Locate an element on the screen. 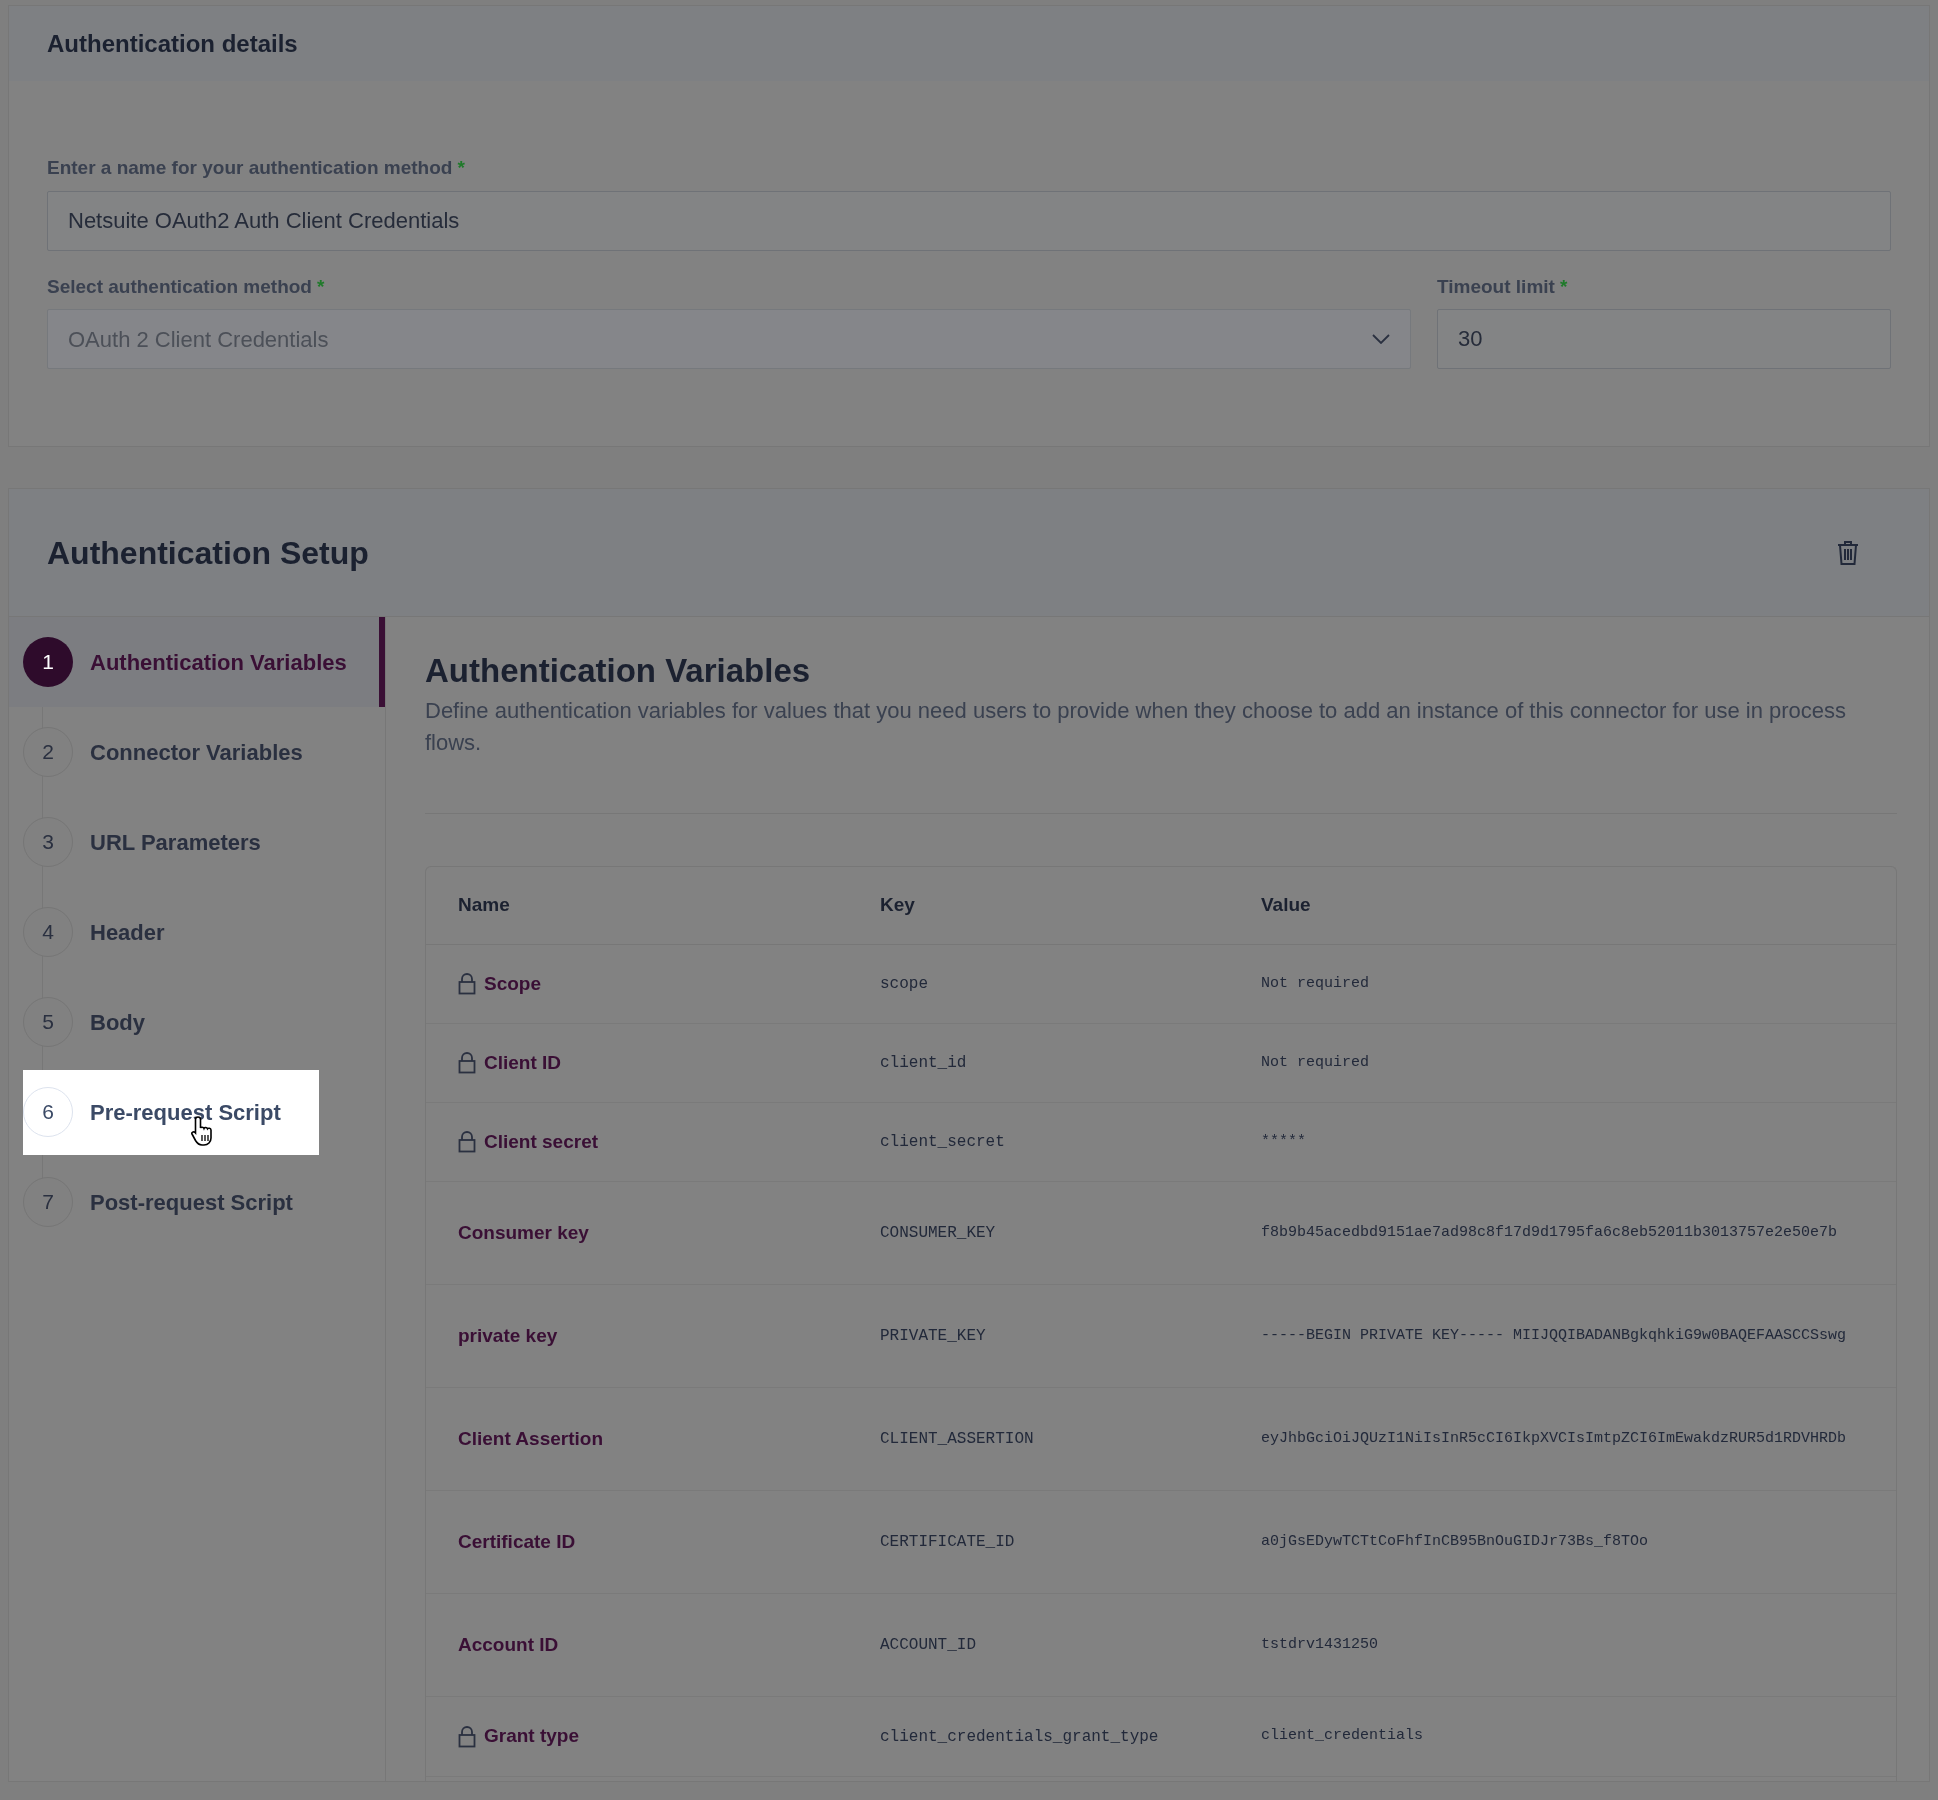 This screenshot has height=1800, width=1938. step-label: URL Parameters is located at coordinates (175, 842).